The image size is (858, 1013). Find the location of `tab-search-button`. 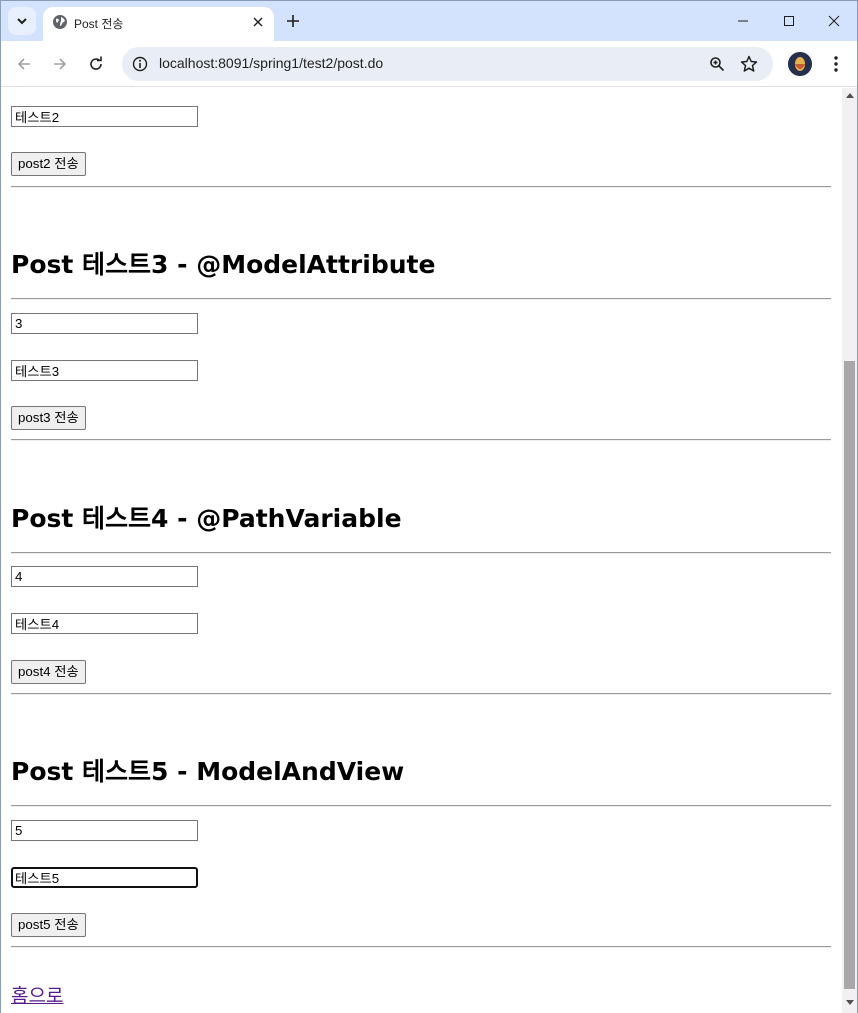

tab-search-button is located at coordinates (22, 21).